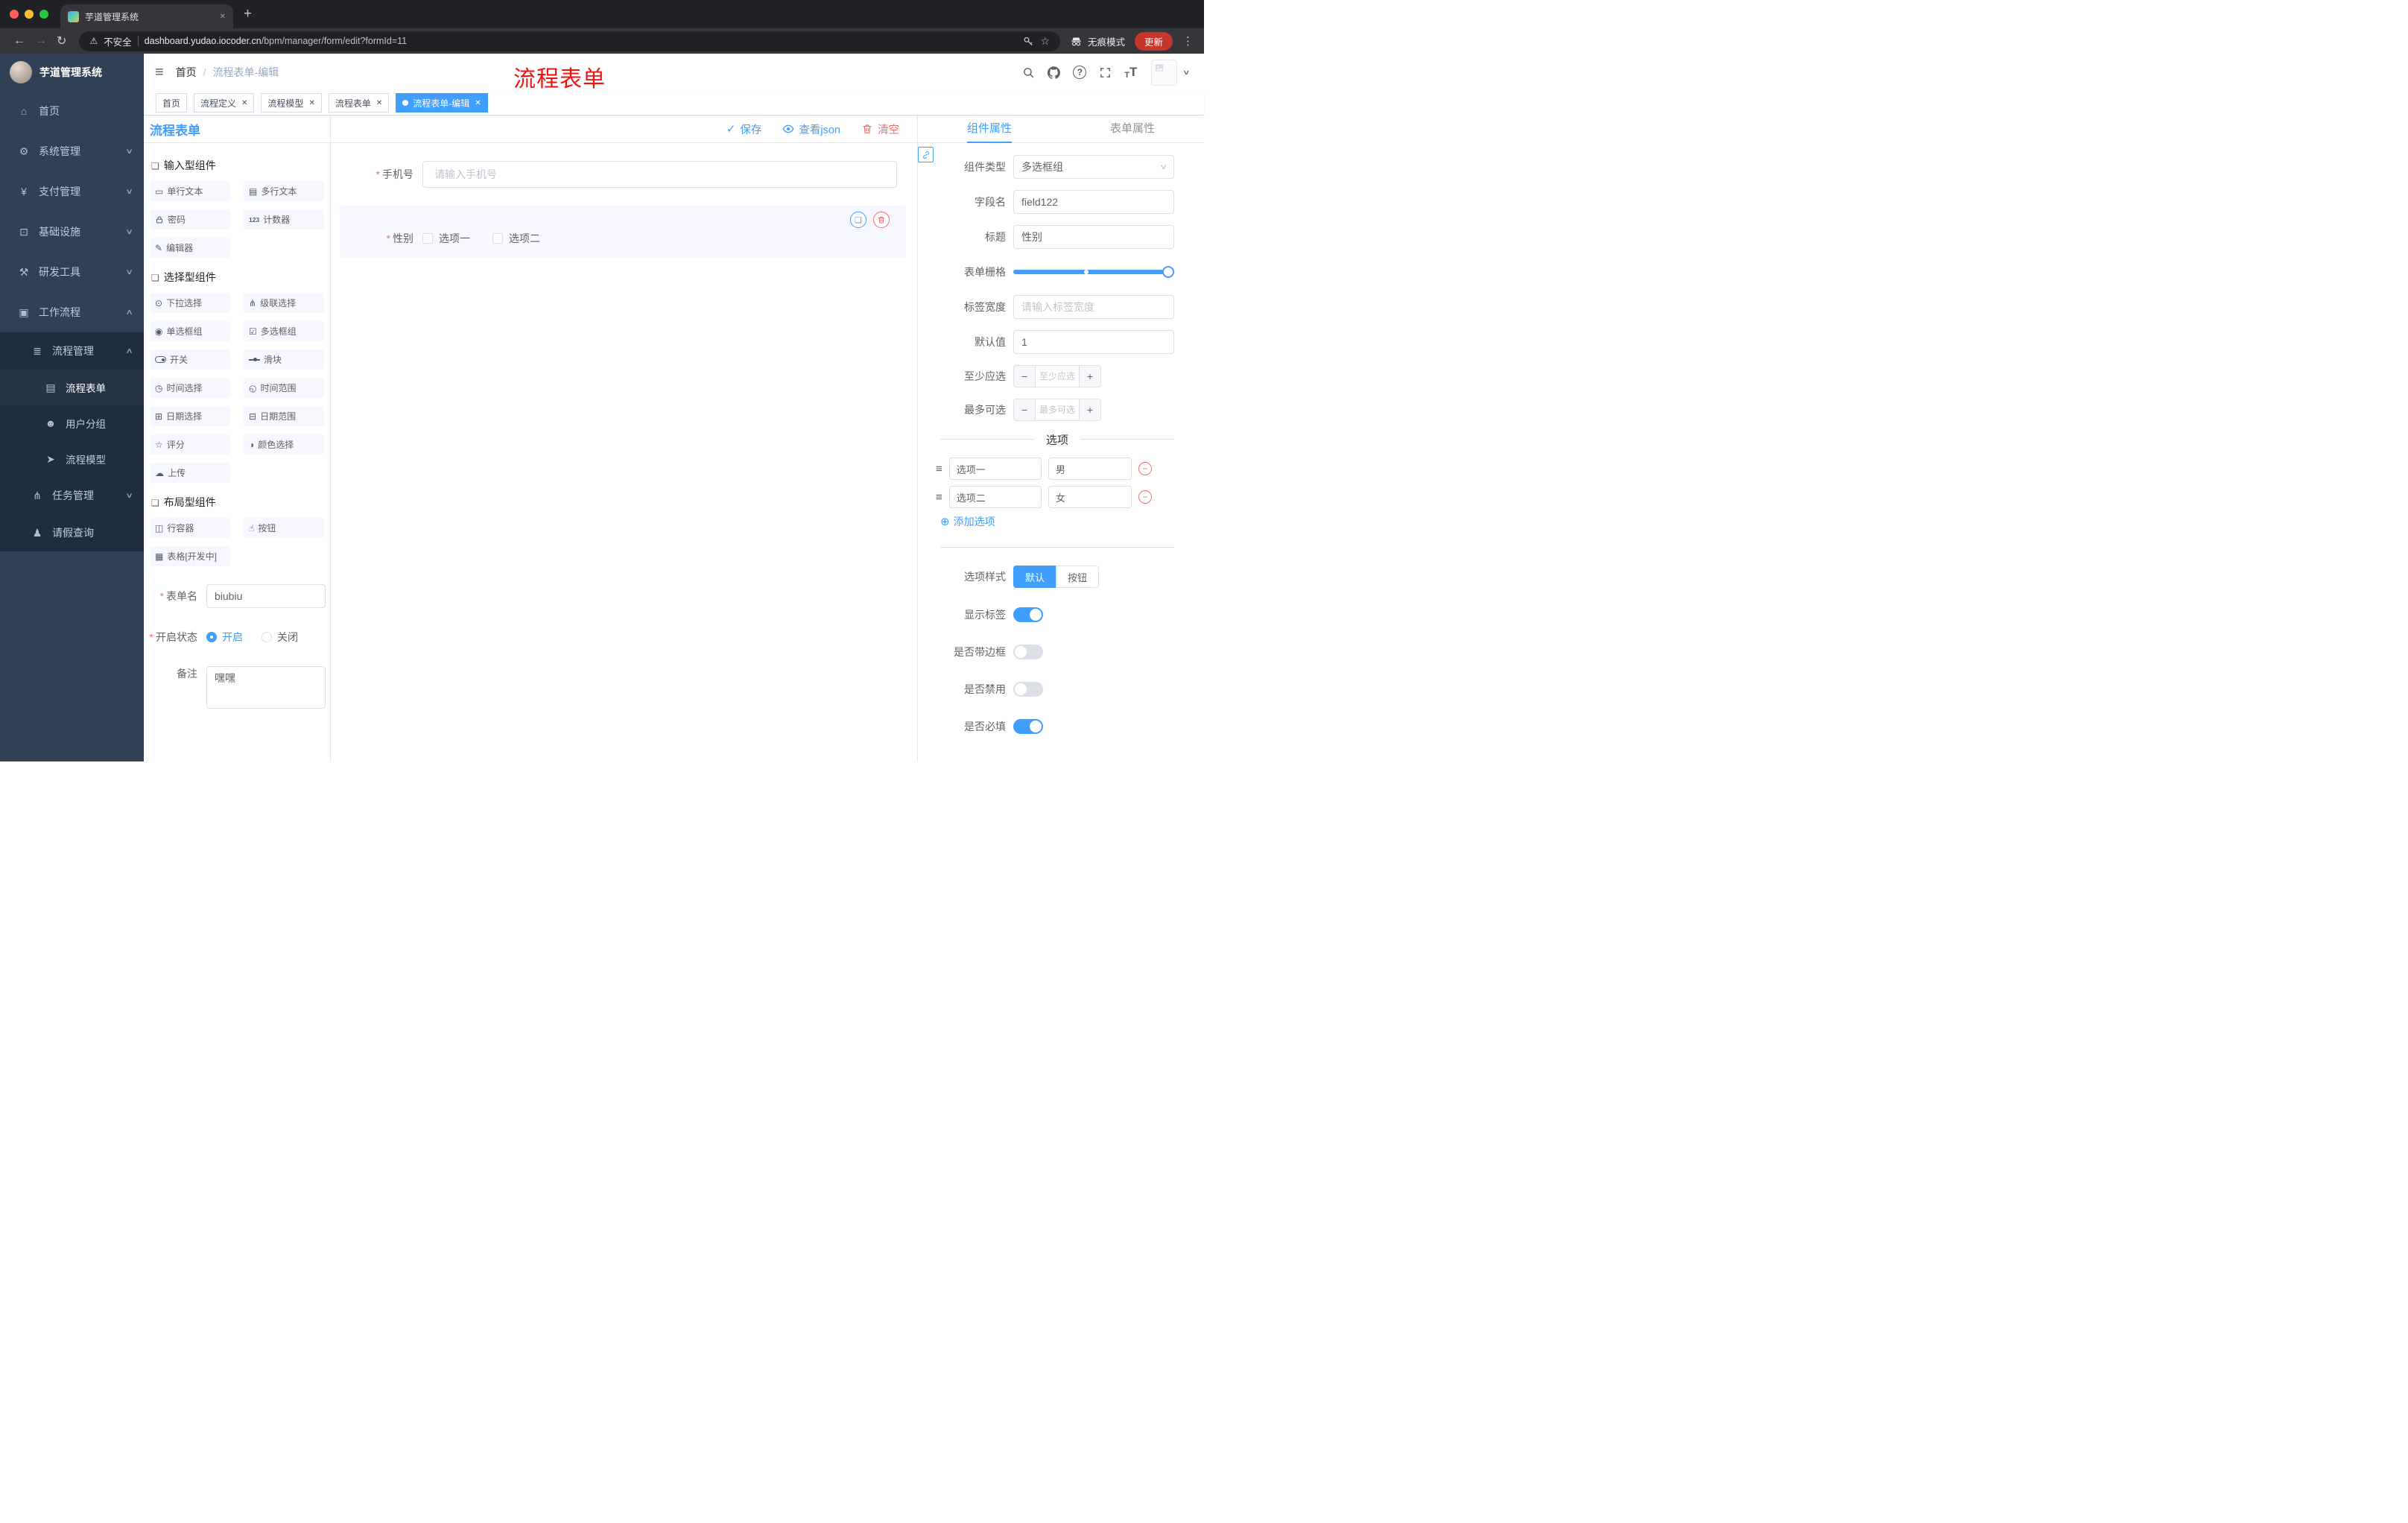 Image resolution: width=2408 pixels, height=1523 pixels. Describe the element at coordinates (284, 360) in the screenshot. I see `component-slider: 滑块` at that location.